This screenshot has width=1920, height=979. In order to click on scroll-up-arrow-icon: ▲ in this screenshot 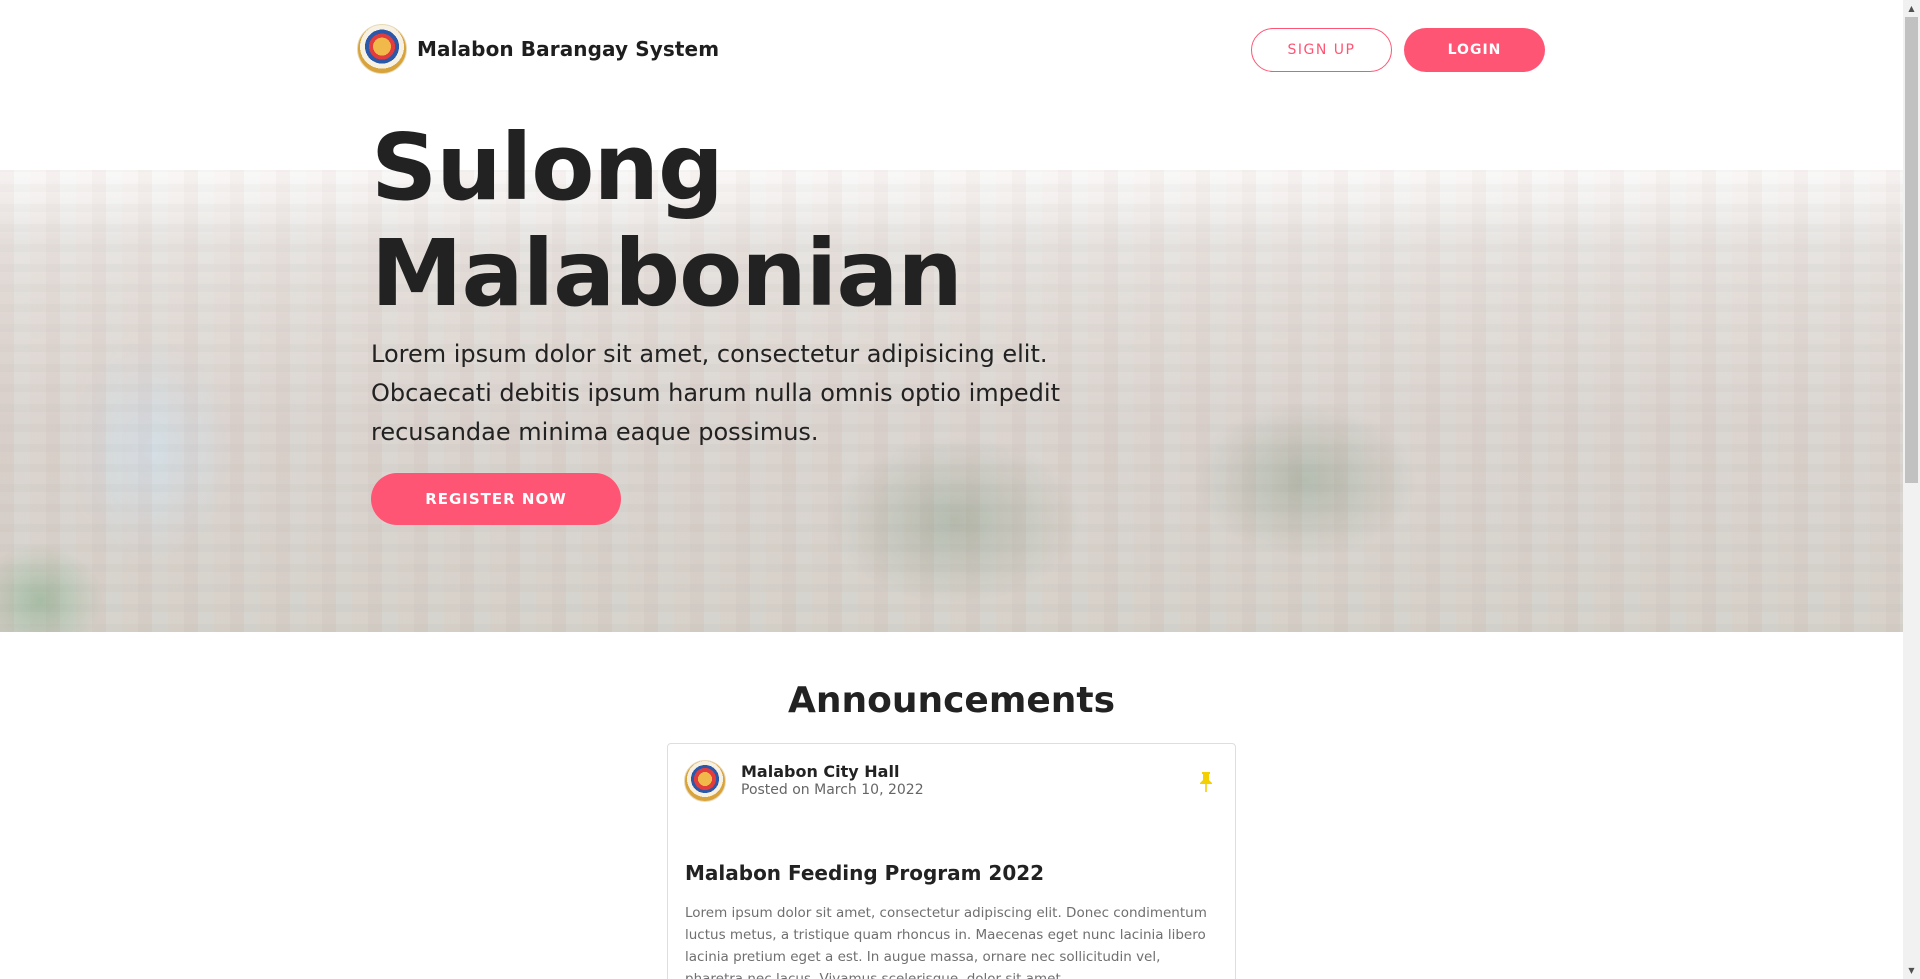, I will do `click(1911, 8)`.